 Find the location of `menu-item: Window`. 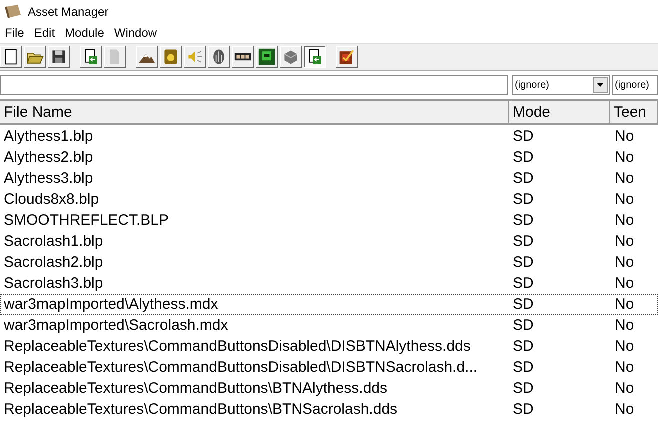

menu-item: Window is located at coordinates (135, 33).